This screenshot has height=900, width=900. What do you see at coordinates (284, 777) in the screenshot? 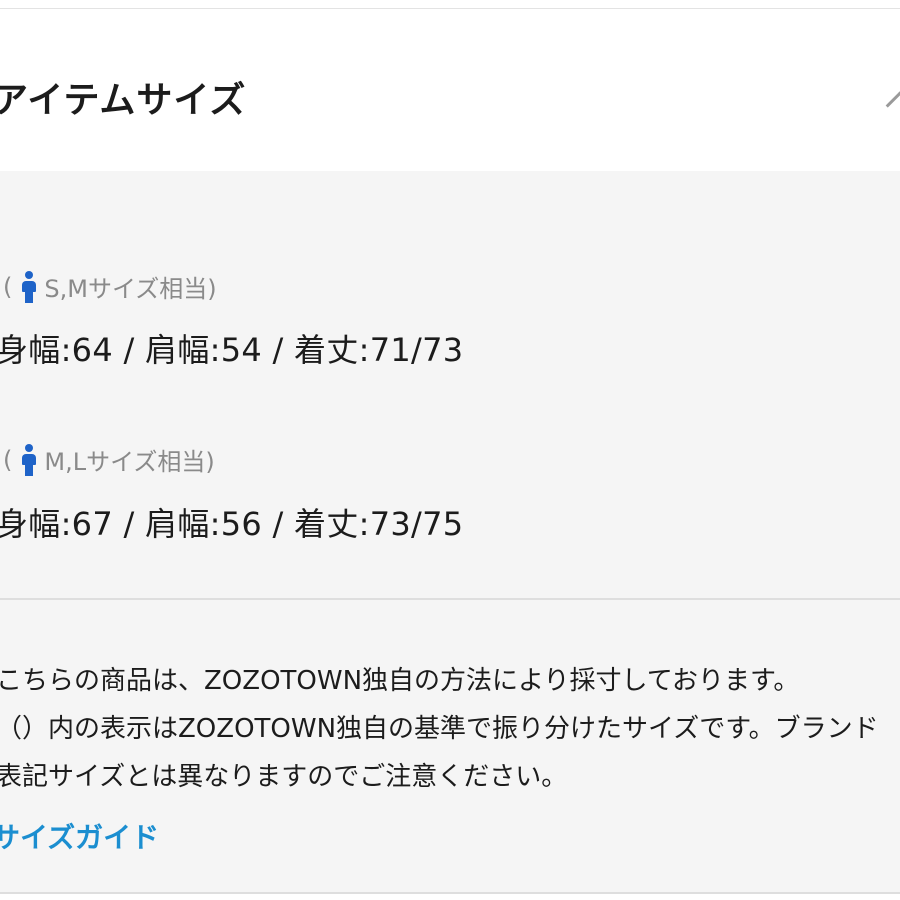
I see `note-line-3: 表記サイズとは異なりますのでご注意ください。` at bounding box center [284, 777].